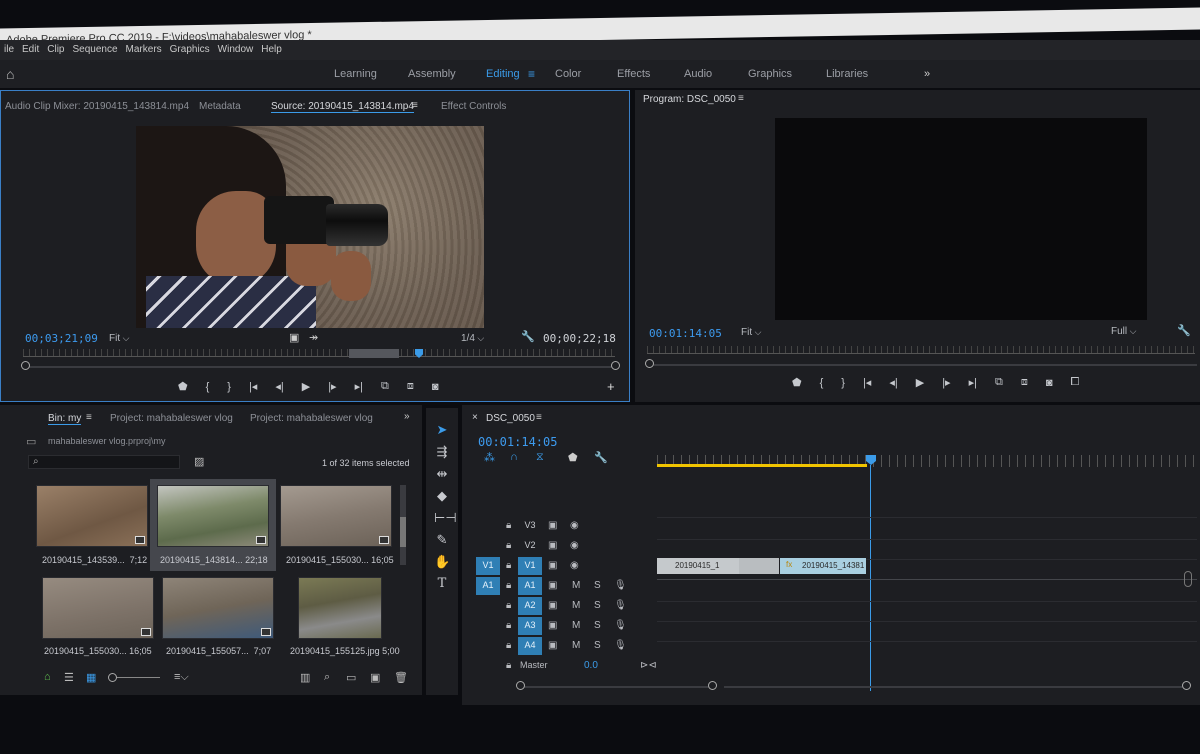  Describe the element at coordinates (698, 74) in the screenshot. I see `workspace-audio: Audio` at that location.